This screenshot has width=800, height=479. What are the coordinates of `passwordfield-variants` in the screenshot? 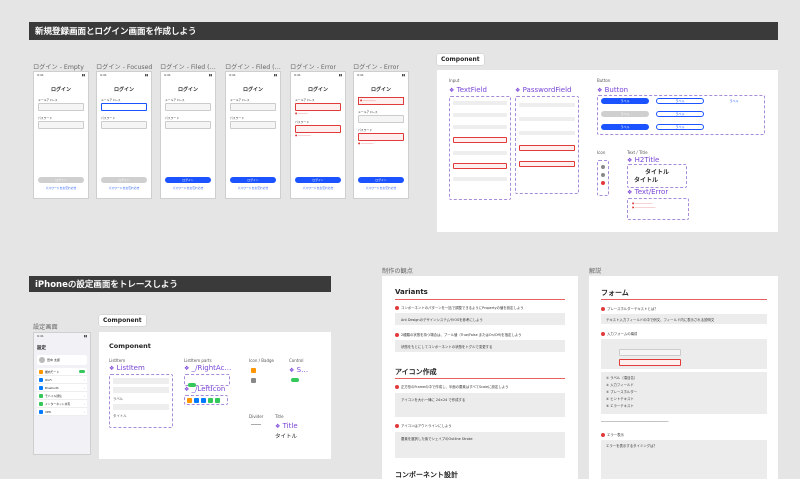 It's located at (547, 145).